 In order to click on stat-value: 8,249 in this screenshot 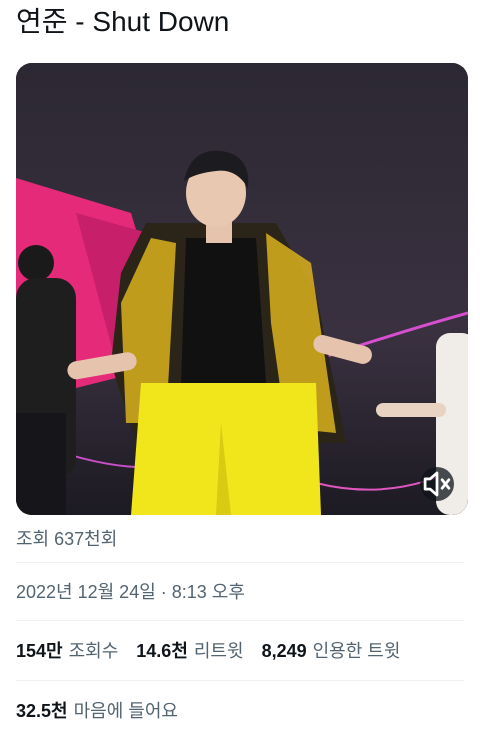, I will do `click(284, 651)`.